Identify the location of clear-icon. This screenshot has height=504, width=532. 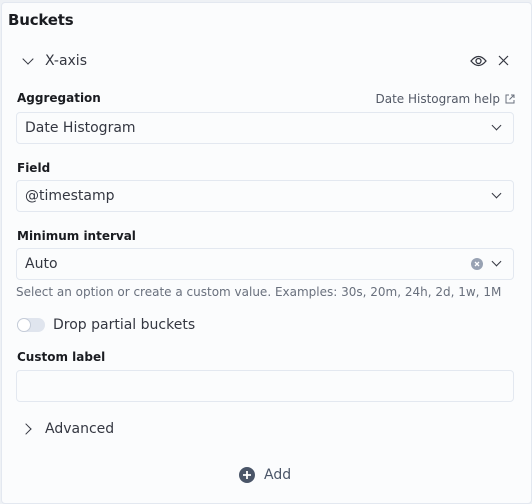
(477, 264).